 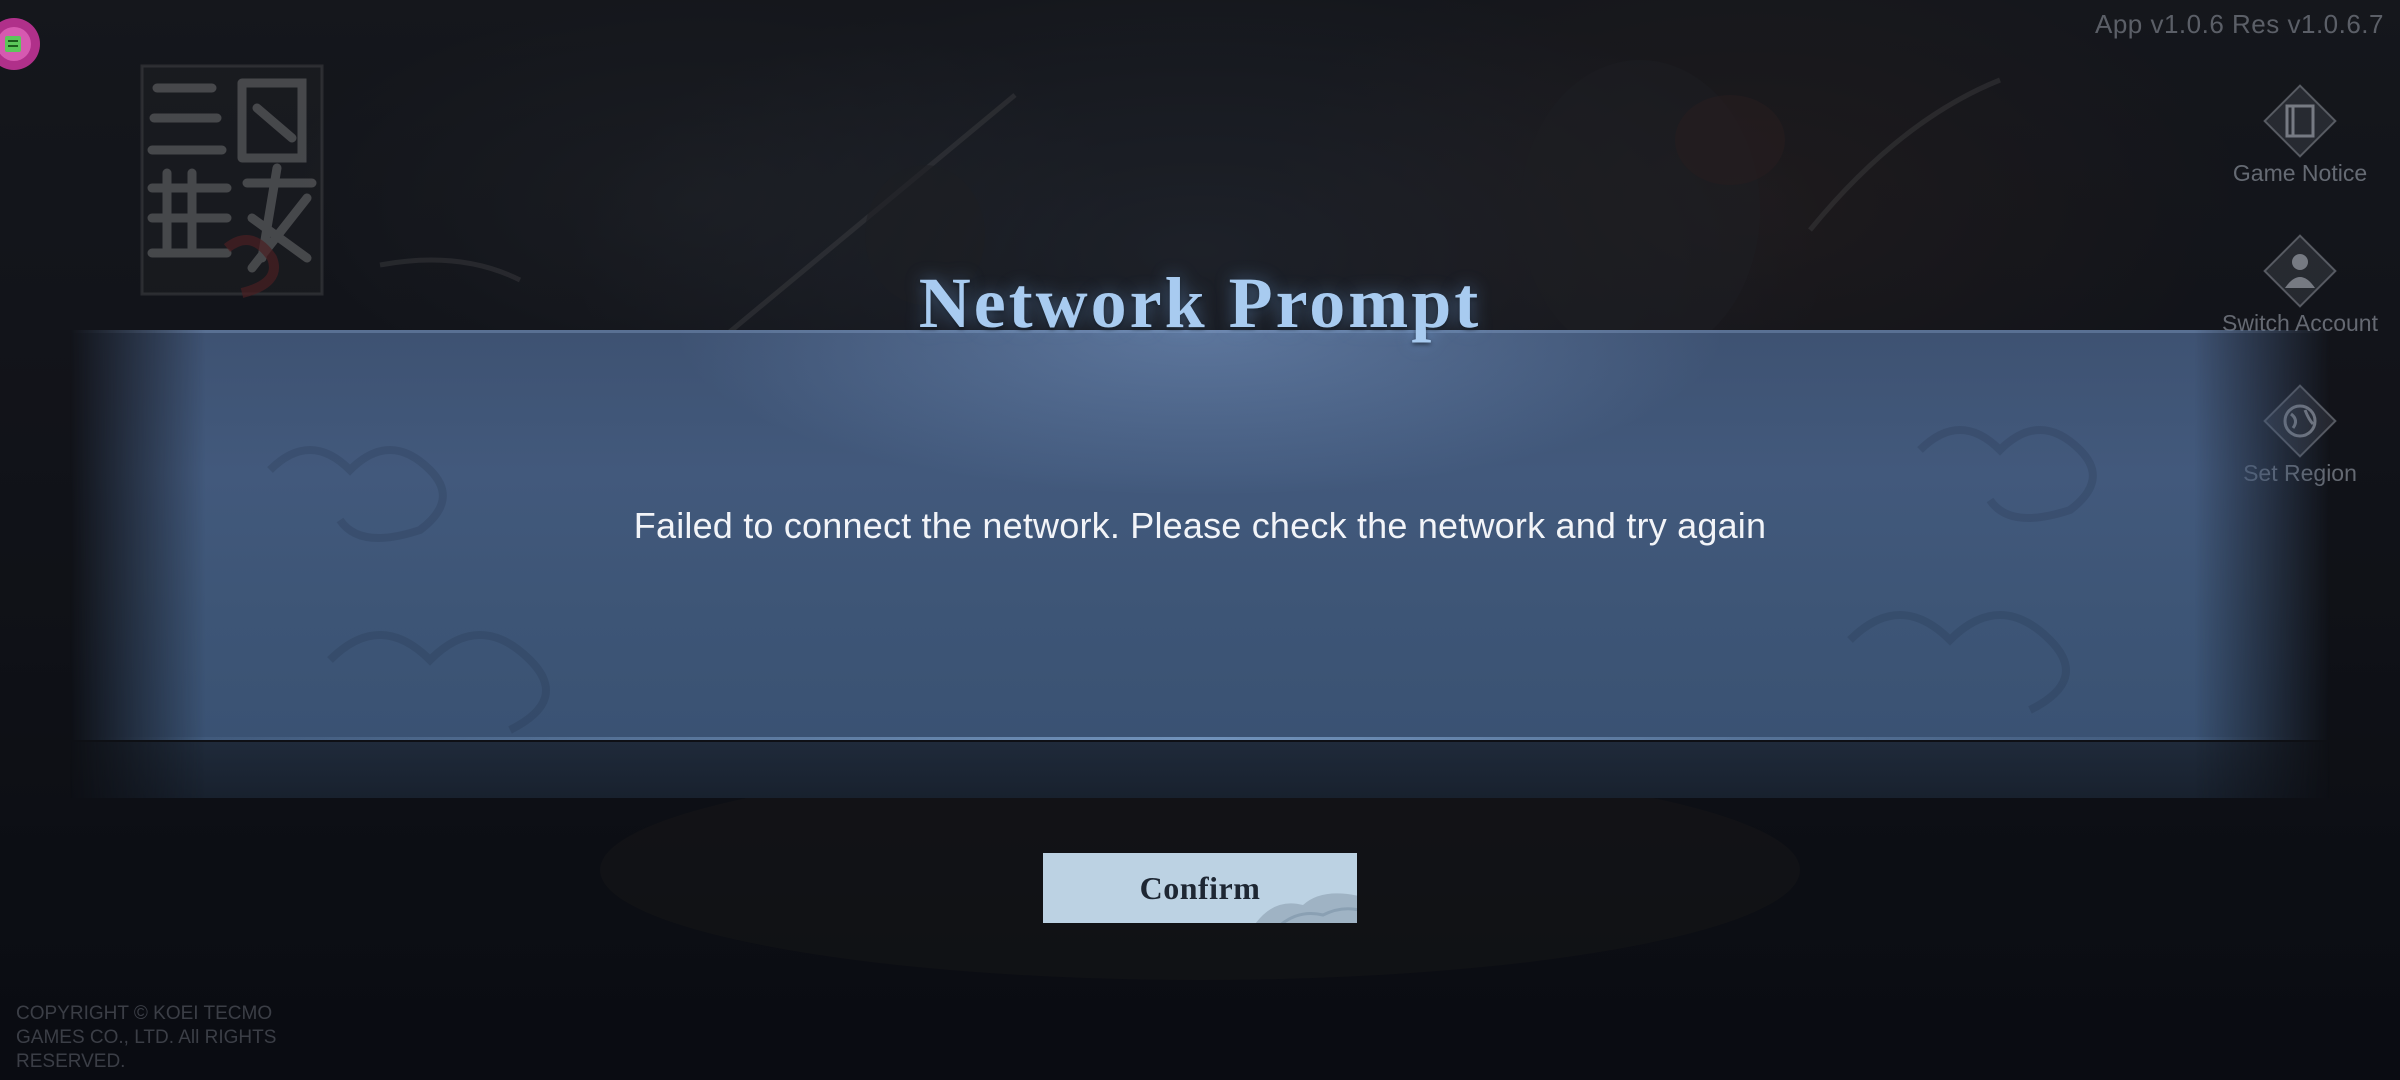 I want to click on confirm-button: Confirm, so click(x=1200, y=888).